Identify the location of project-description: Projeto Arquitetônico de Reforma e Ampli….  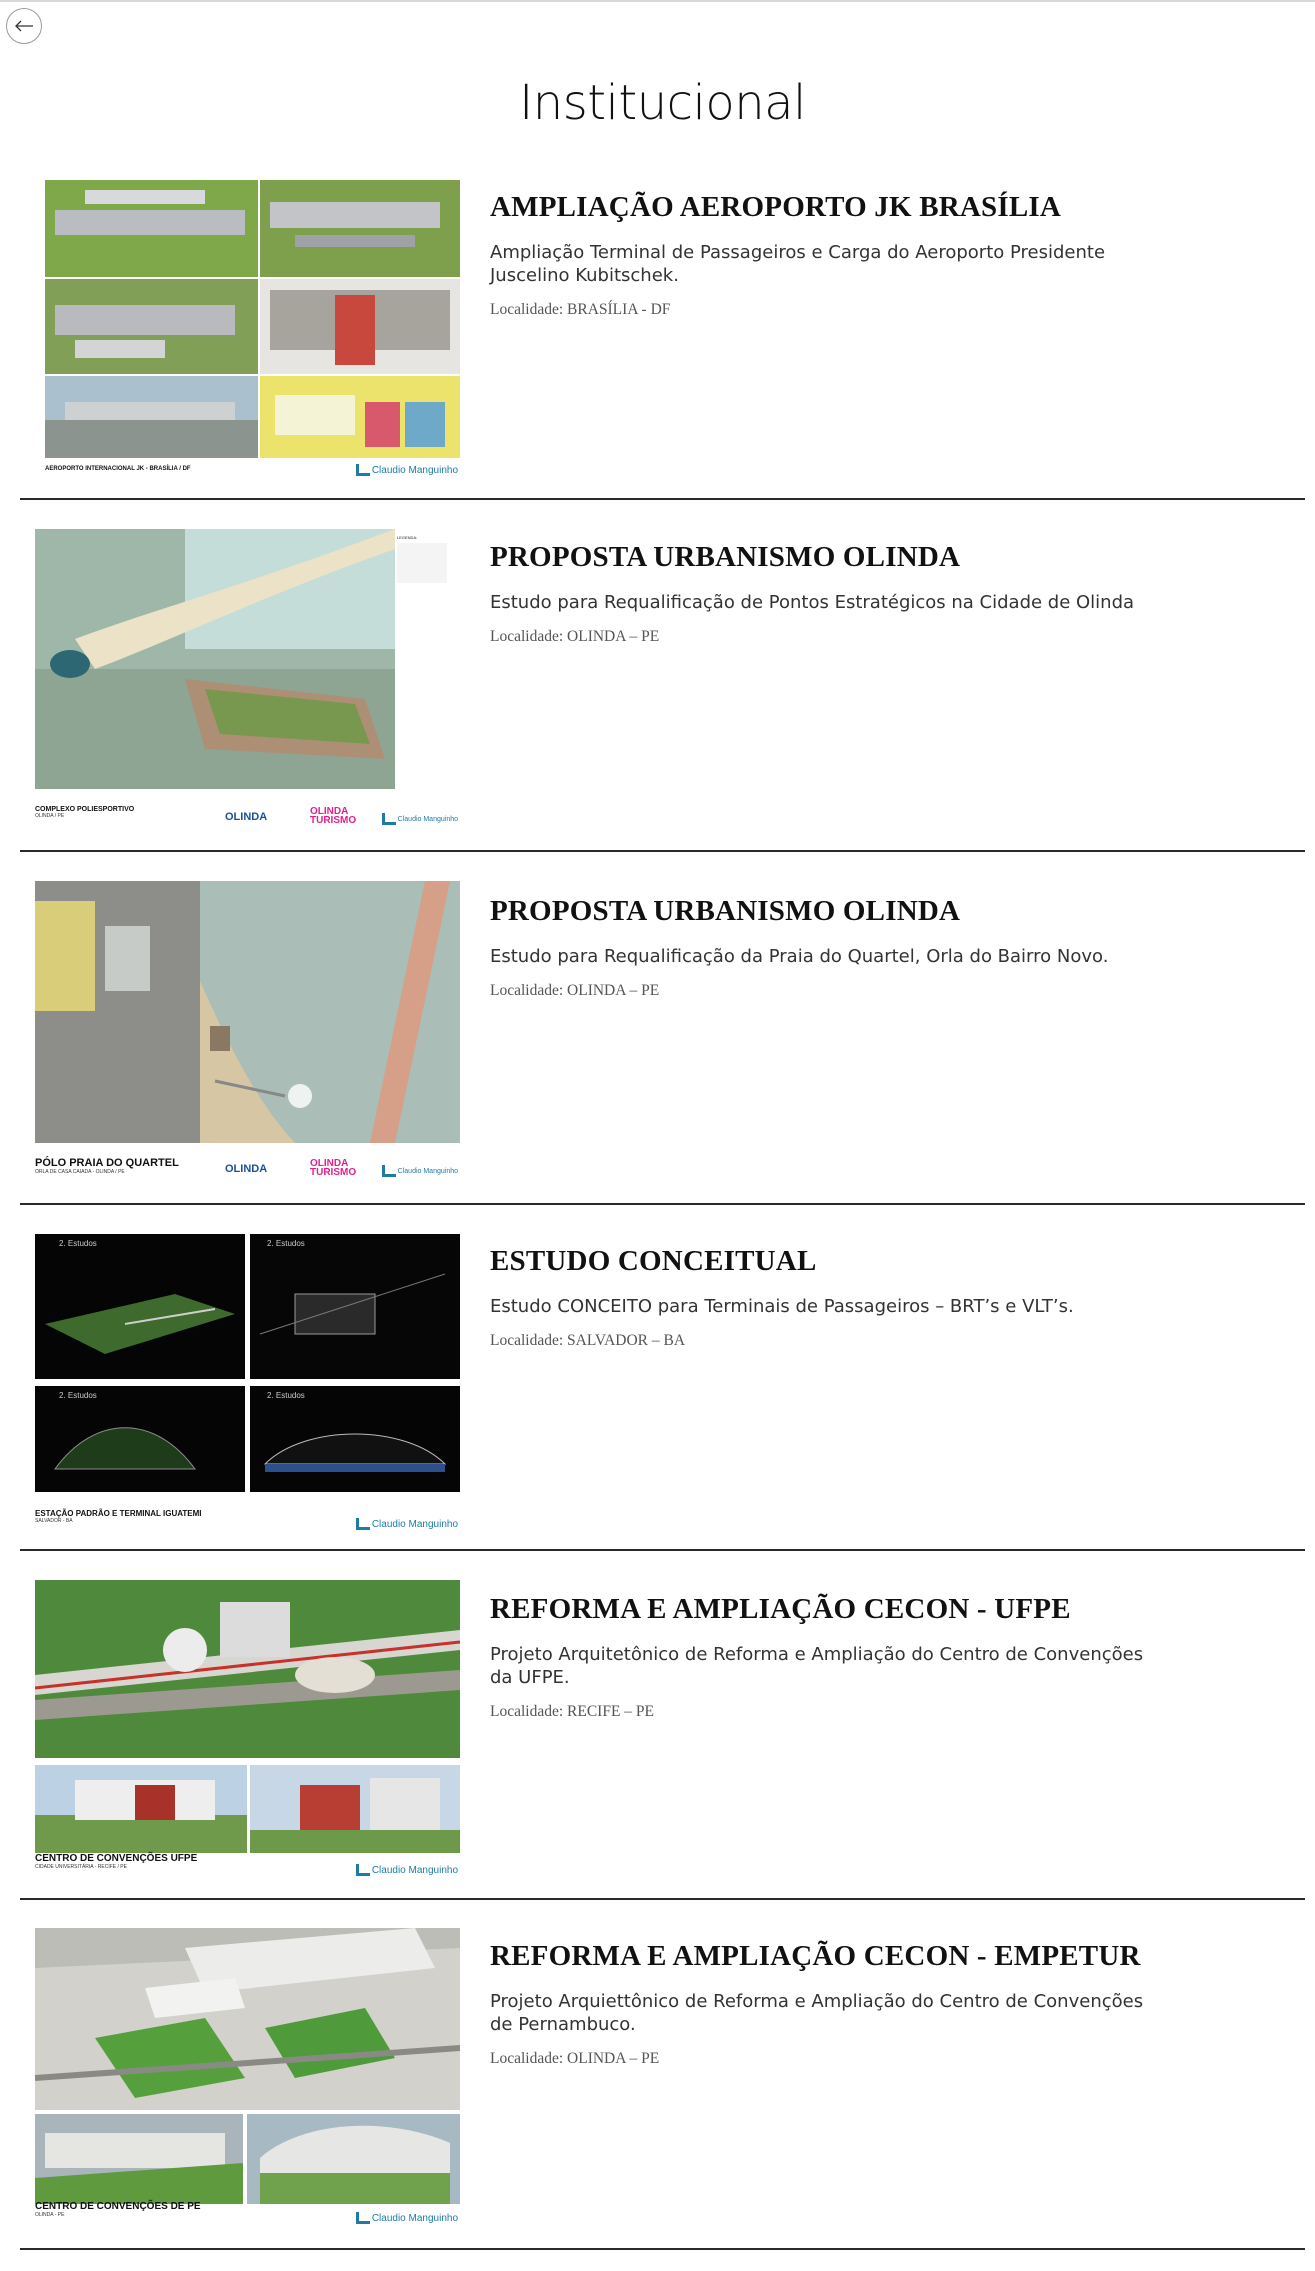
(817, 1666).